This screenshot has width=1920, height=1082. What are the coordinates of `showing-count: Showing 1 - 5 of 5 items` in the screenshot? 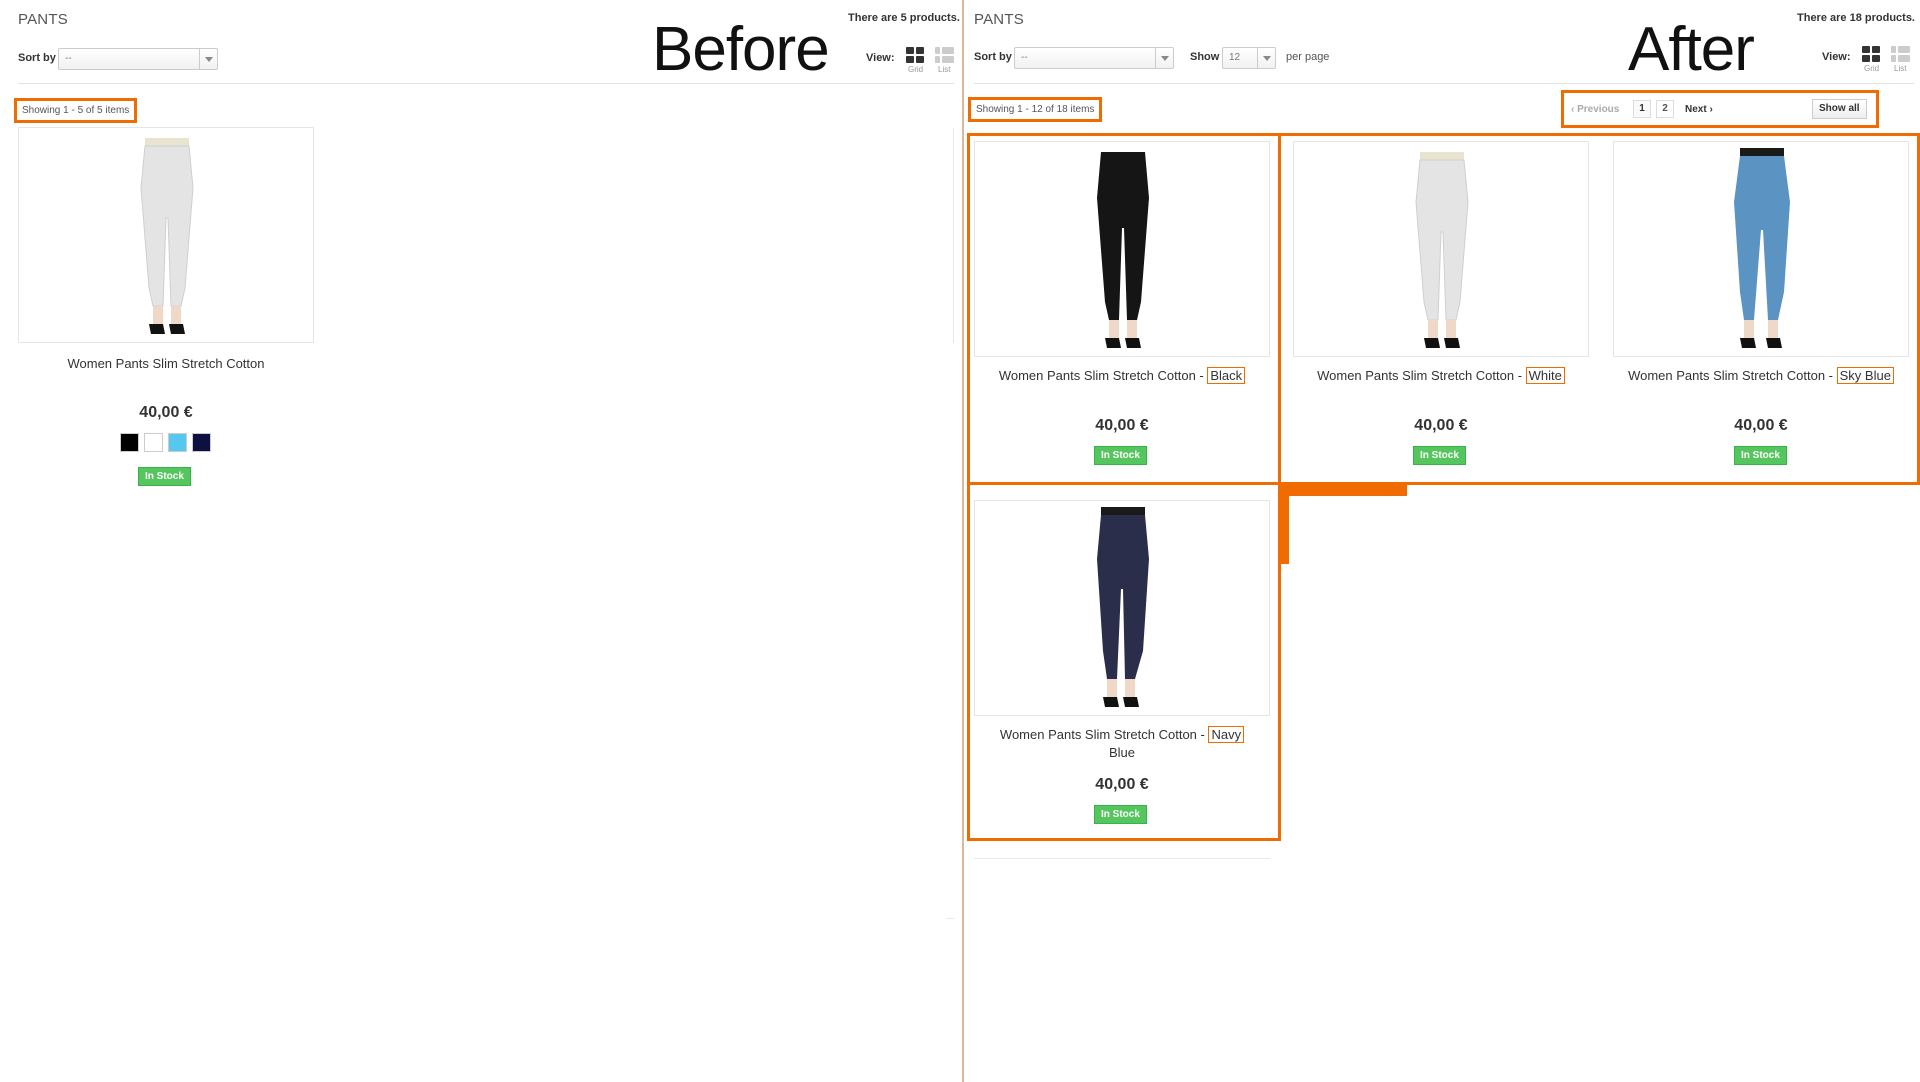 It's located at (76, 110).